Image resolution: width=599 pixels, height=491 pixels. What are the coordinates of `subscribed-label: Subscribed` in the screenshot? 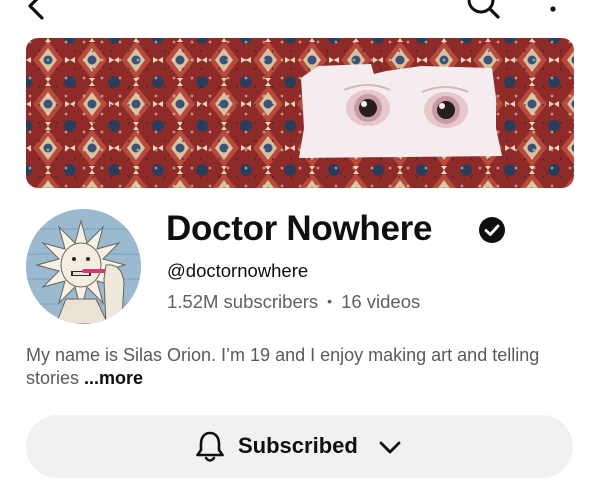 It's located at (298, 445).